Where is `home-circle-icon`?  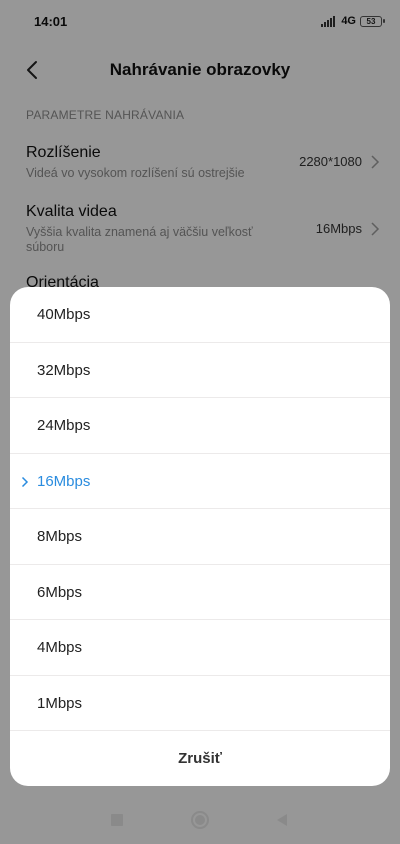
home-circle-icon is located at coordinates (200, 820).